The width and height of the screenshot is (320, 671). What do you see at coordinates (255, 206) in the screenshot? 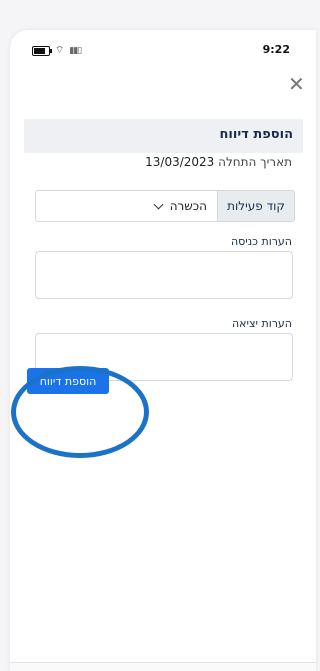
I see `activity-code-label: קוד פעילות` at bounding box center [255, 206].